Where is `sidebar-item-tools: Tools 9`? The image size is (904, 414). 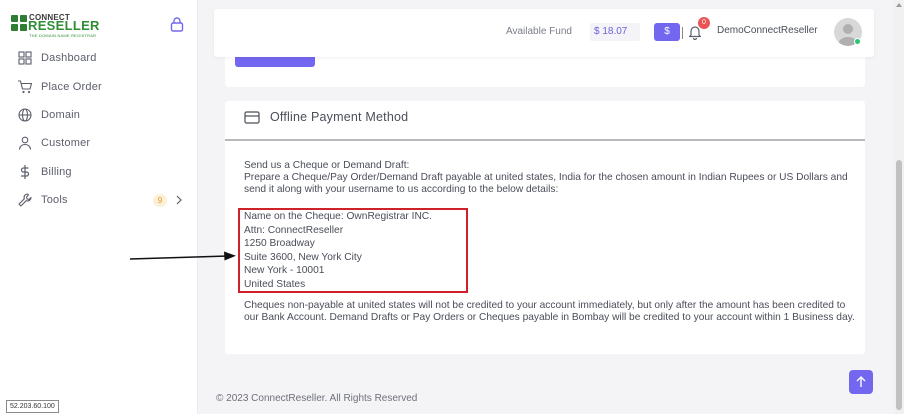 sidebar-item-tools: Tools 9 is located at coordinates (99, 200).